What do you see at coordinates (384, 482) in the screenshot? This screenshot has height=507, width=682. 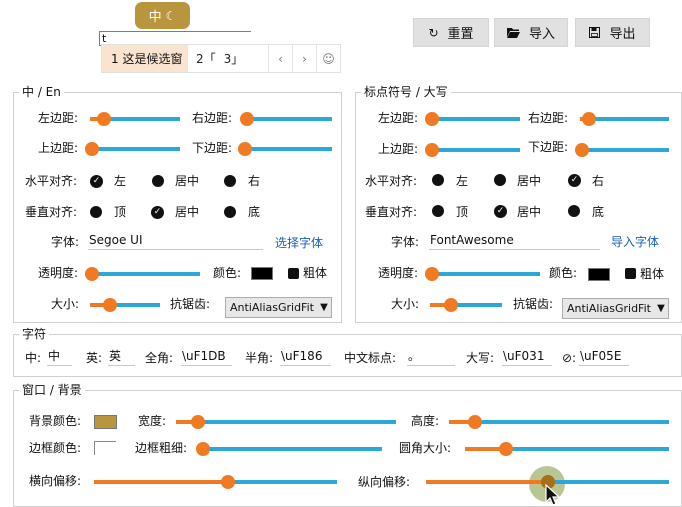 I see `v-offset-label: 纵向偏移:` at bounding box center [384, 482].